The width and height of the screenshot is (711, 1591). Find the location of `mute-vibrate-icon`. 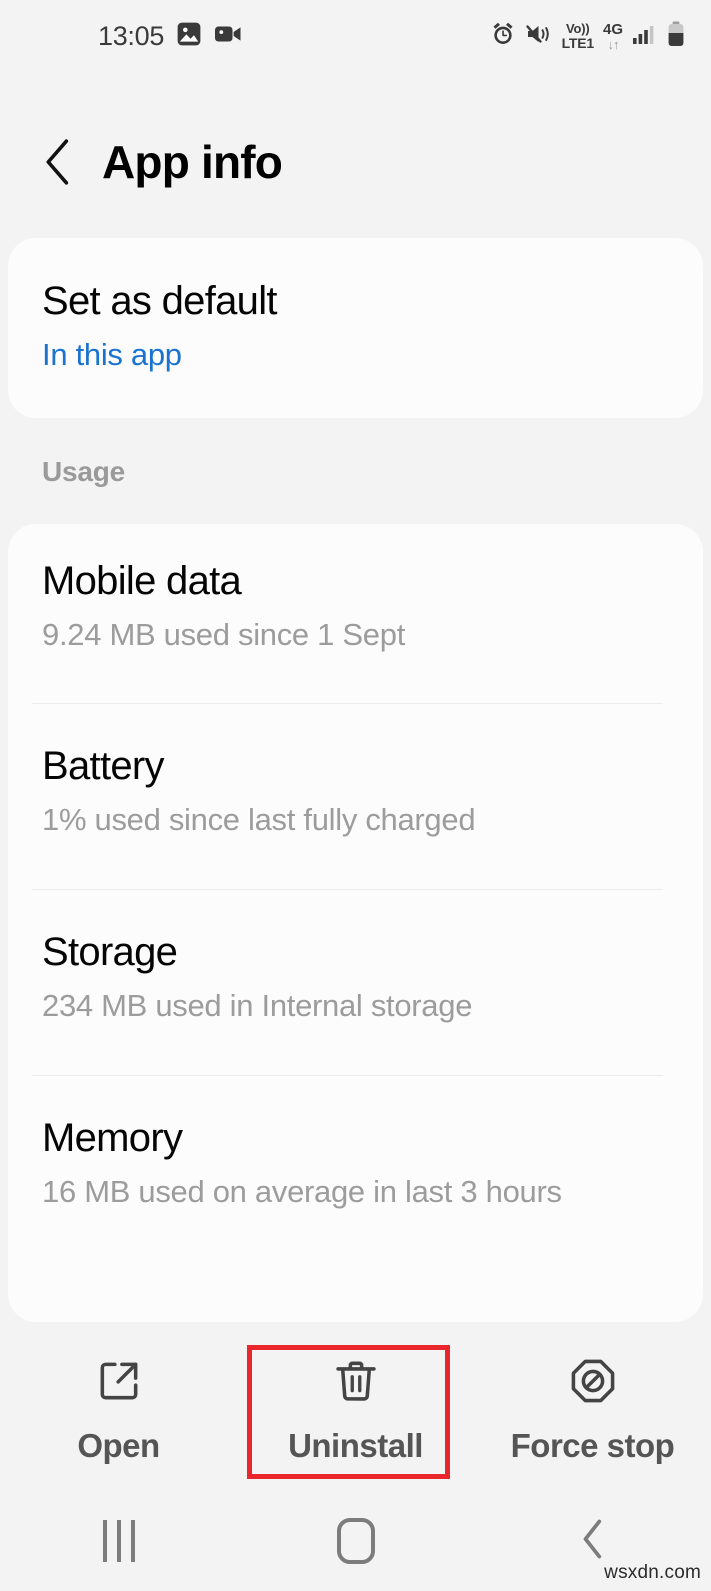

mute-vibrate-icon is located at coordinates (539, 36).